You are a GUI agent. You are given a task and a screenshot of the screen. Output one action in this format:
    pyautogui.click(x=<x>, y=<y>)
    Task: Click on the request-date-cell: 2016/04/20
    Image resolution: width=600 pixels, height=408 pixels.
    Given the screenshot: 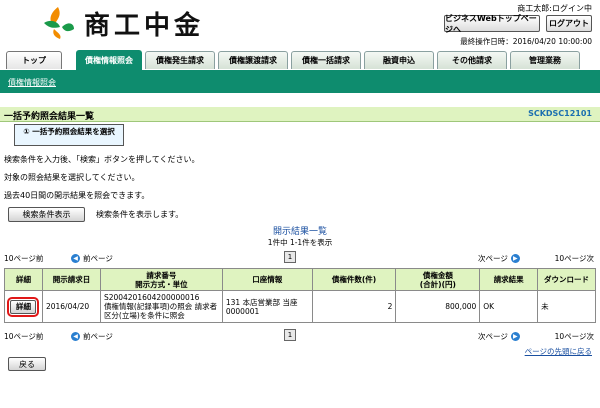 What is the action you would take?
    pyautogui.click(x=71, y=306)
    